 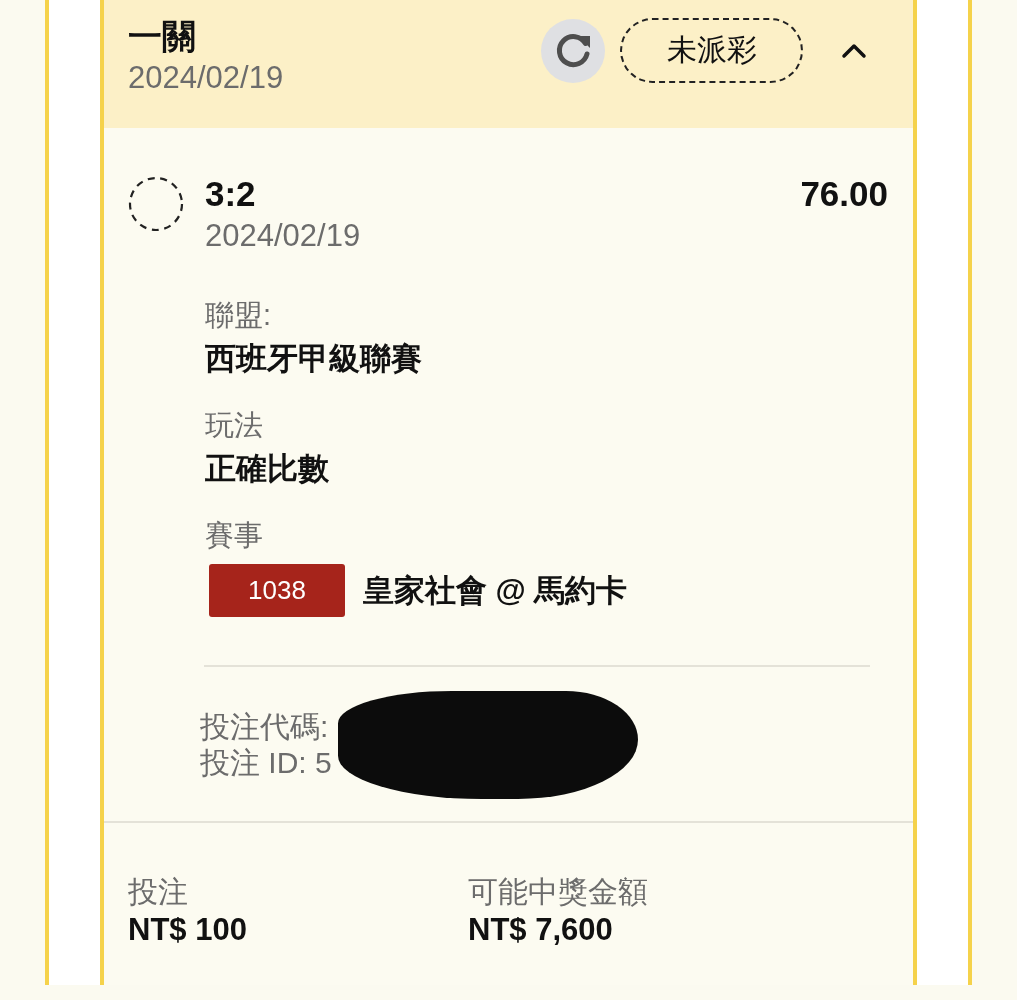 I want to click on summary-amount: NT$ 7,600, so click(x=541, y=930).